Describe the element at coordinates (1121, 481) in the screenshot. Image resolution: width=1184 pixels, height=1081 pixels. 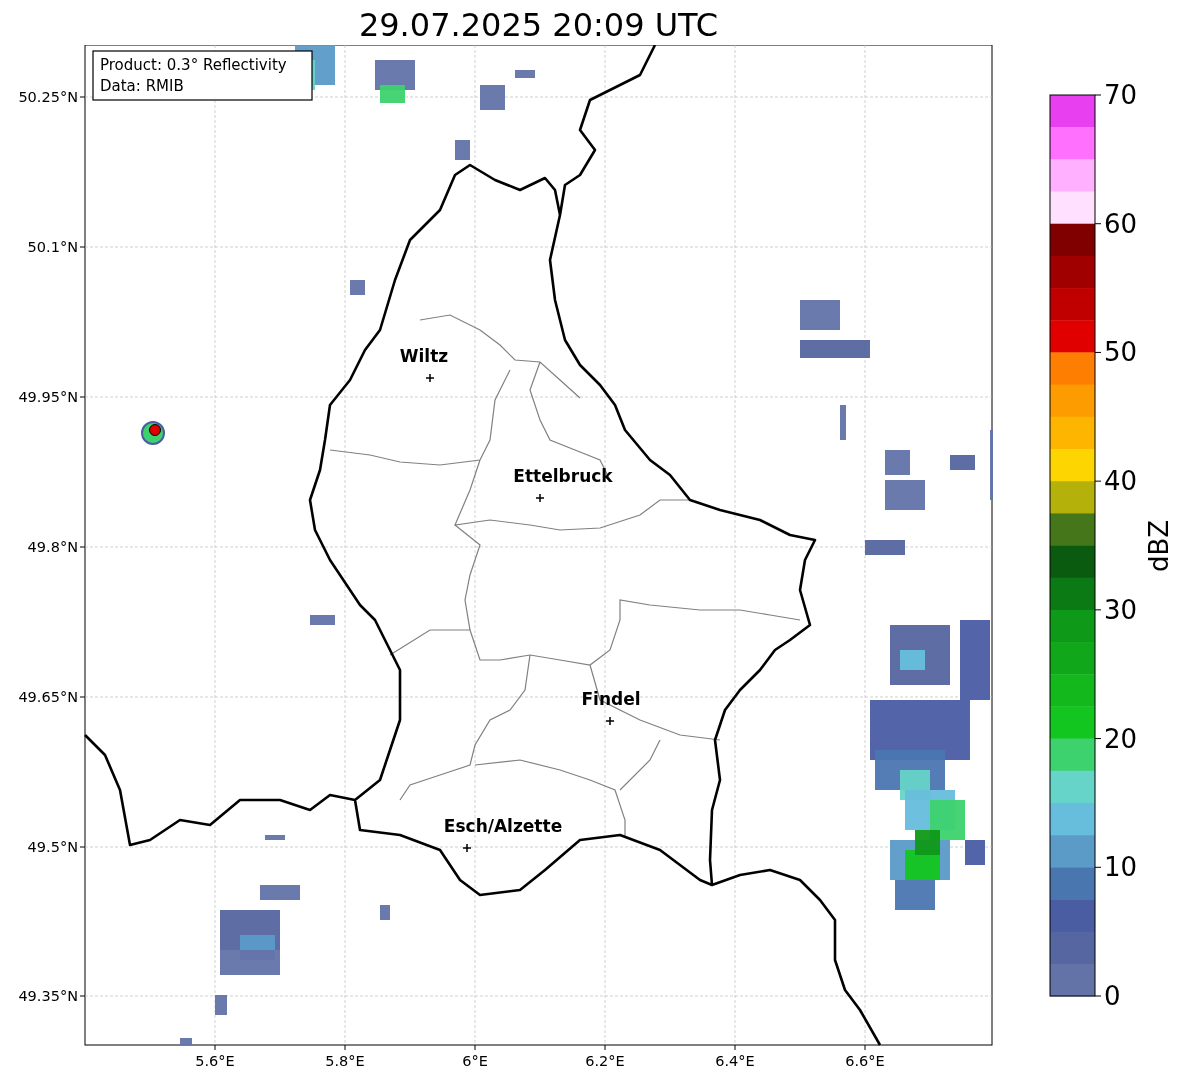
I see `colorbar-tick-label: 40` at that location.